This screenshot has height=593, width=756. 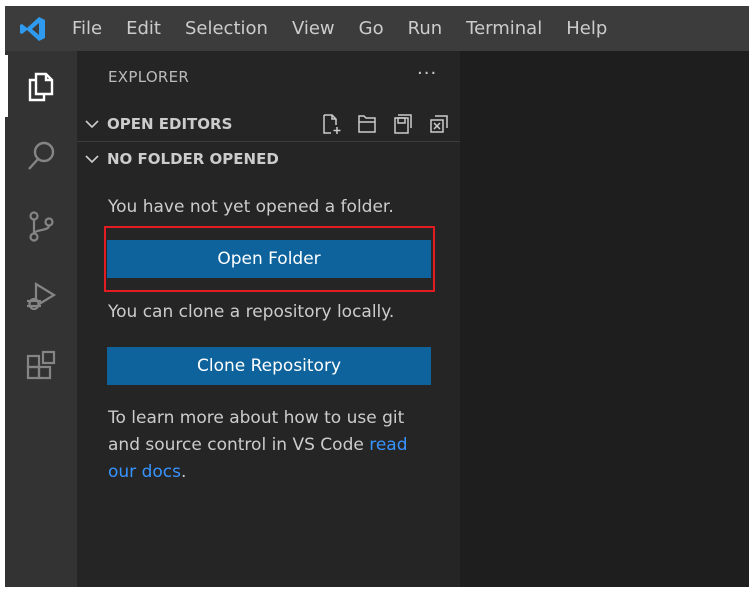 I want to click on extensions-icon, so click(x=41, y=366).